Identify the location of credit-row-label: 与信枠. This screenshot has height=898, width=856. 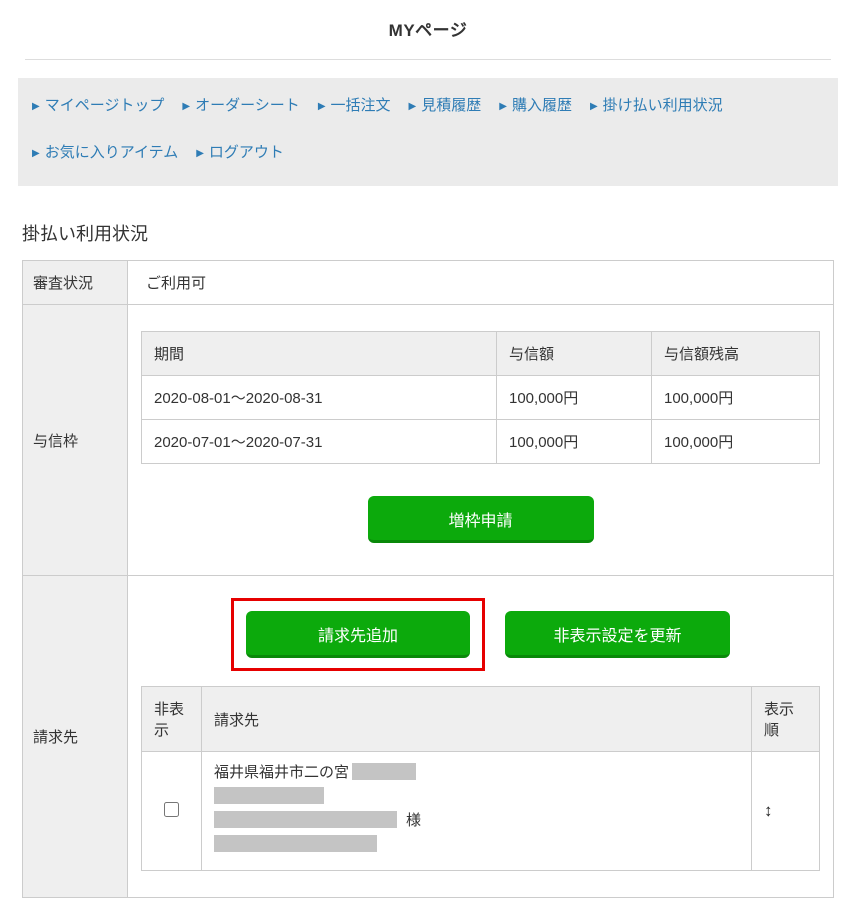
(75, 440).